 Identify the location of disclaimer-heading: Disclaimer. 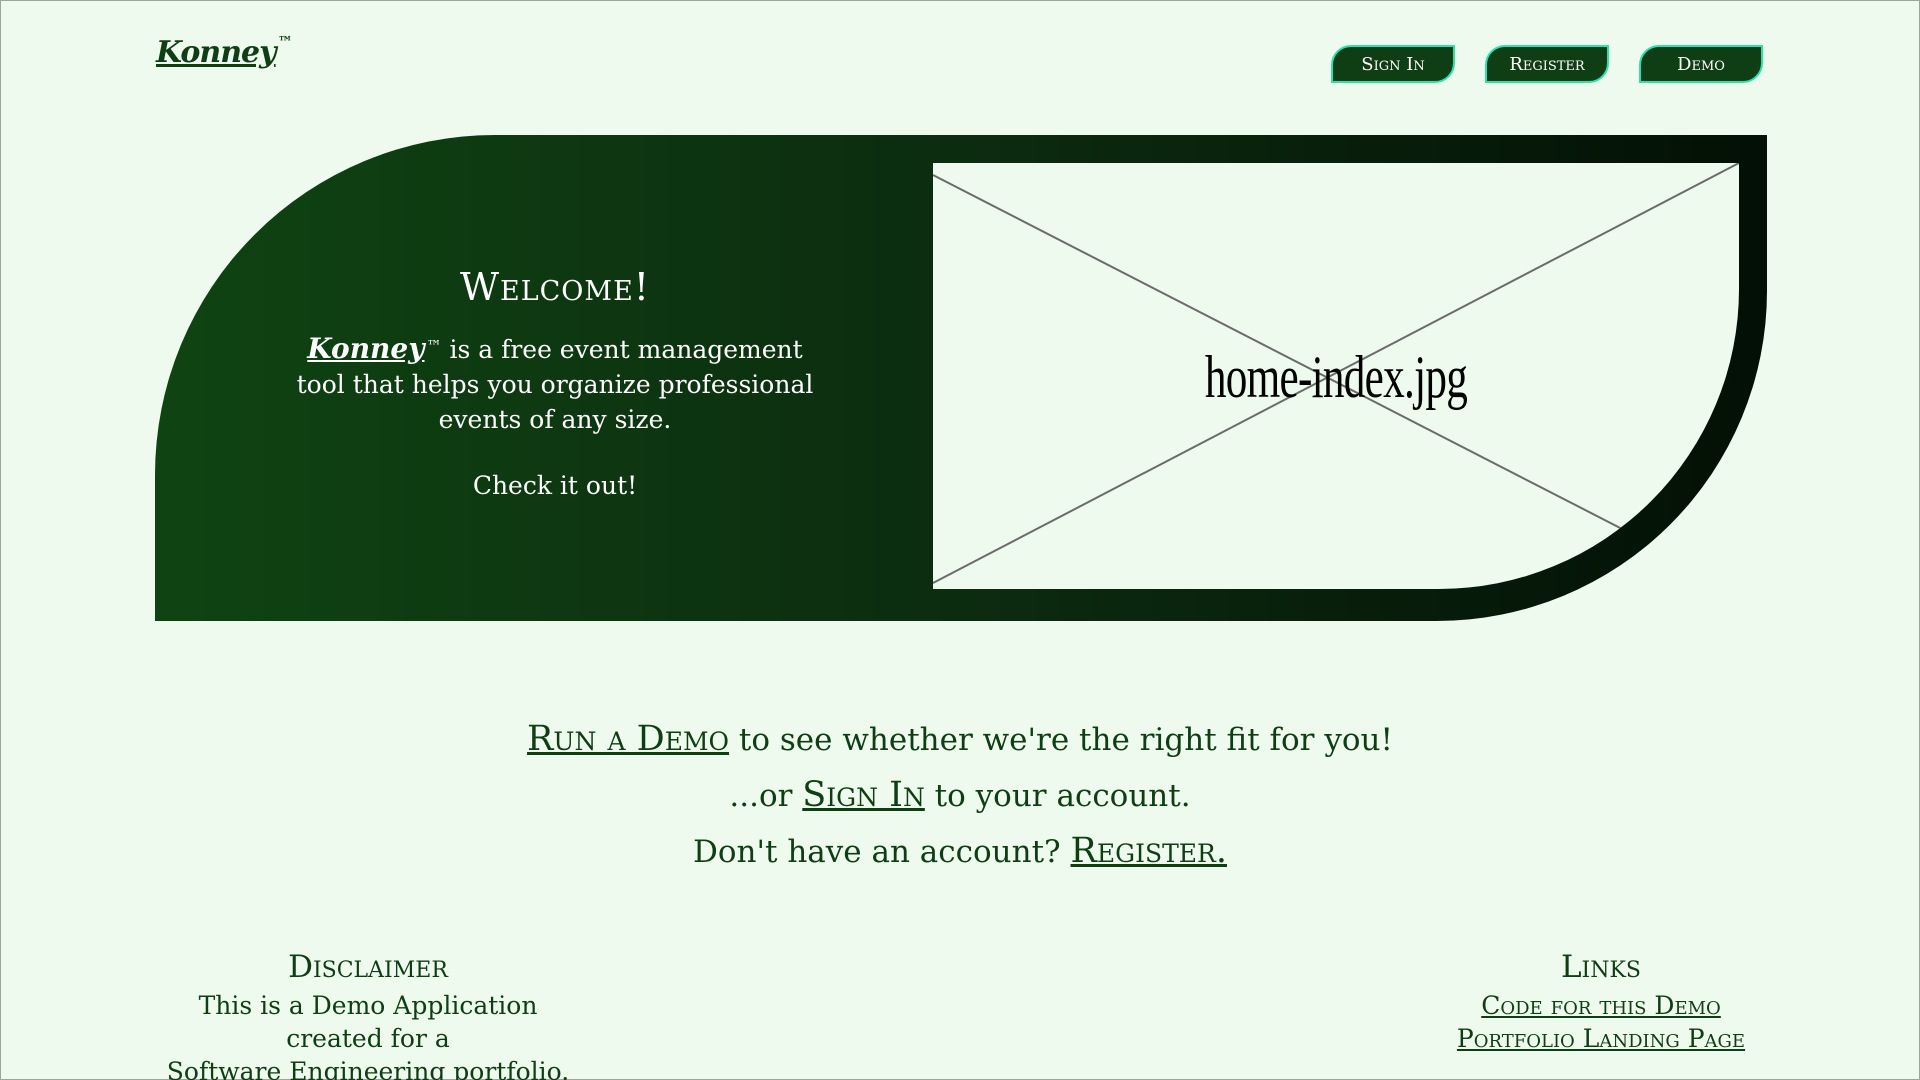
(368, 967).